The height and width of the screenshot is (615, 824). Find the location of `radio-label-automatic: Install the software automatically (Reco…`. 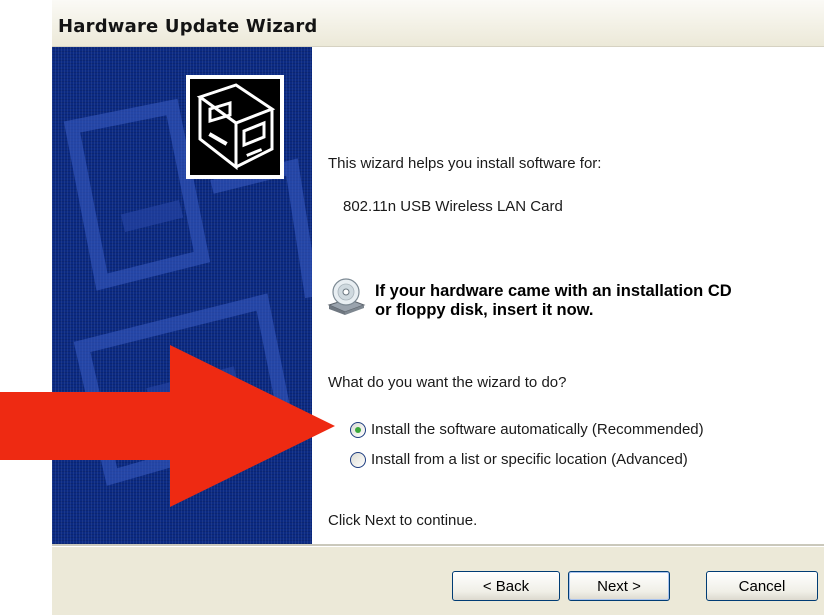

radio-label-automatic: Install the software automatically (Reco… is located at coordinates (537, 429).